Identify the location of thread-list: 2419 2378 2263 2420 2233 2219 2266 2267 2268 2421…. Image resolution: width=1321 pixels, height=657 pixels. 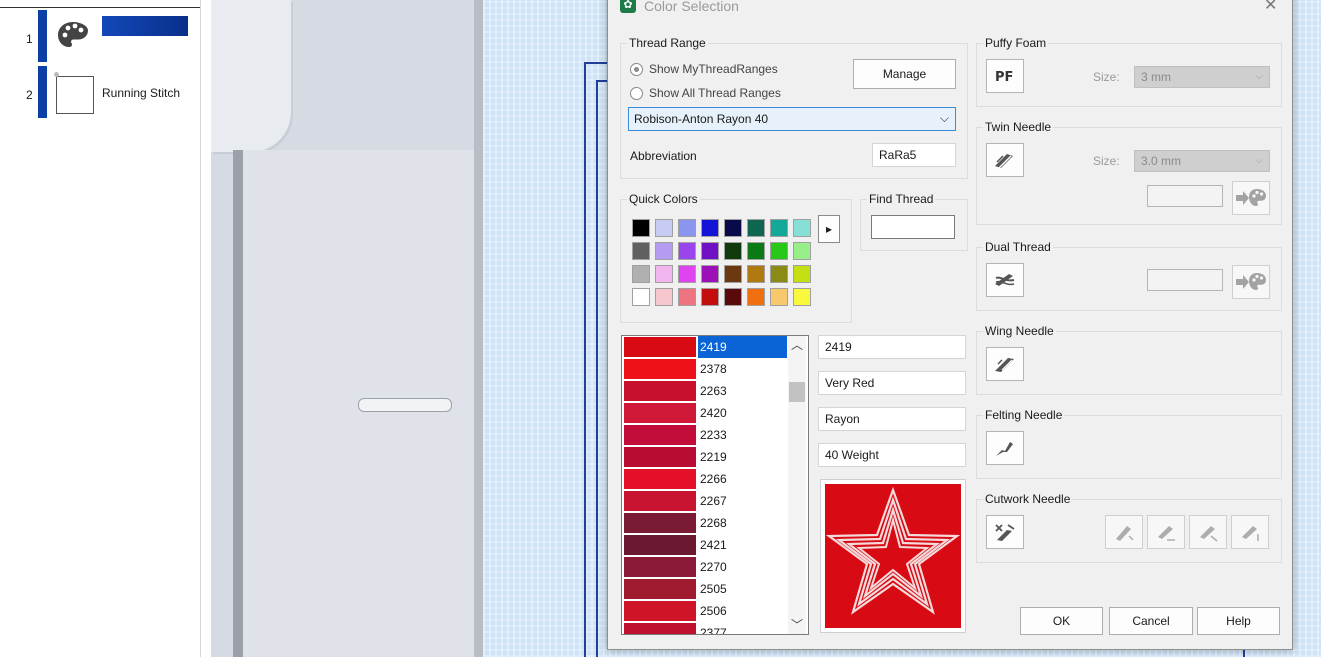
(715, 485).